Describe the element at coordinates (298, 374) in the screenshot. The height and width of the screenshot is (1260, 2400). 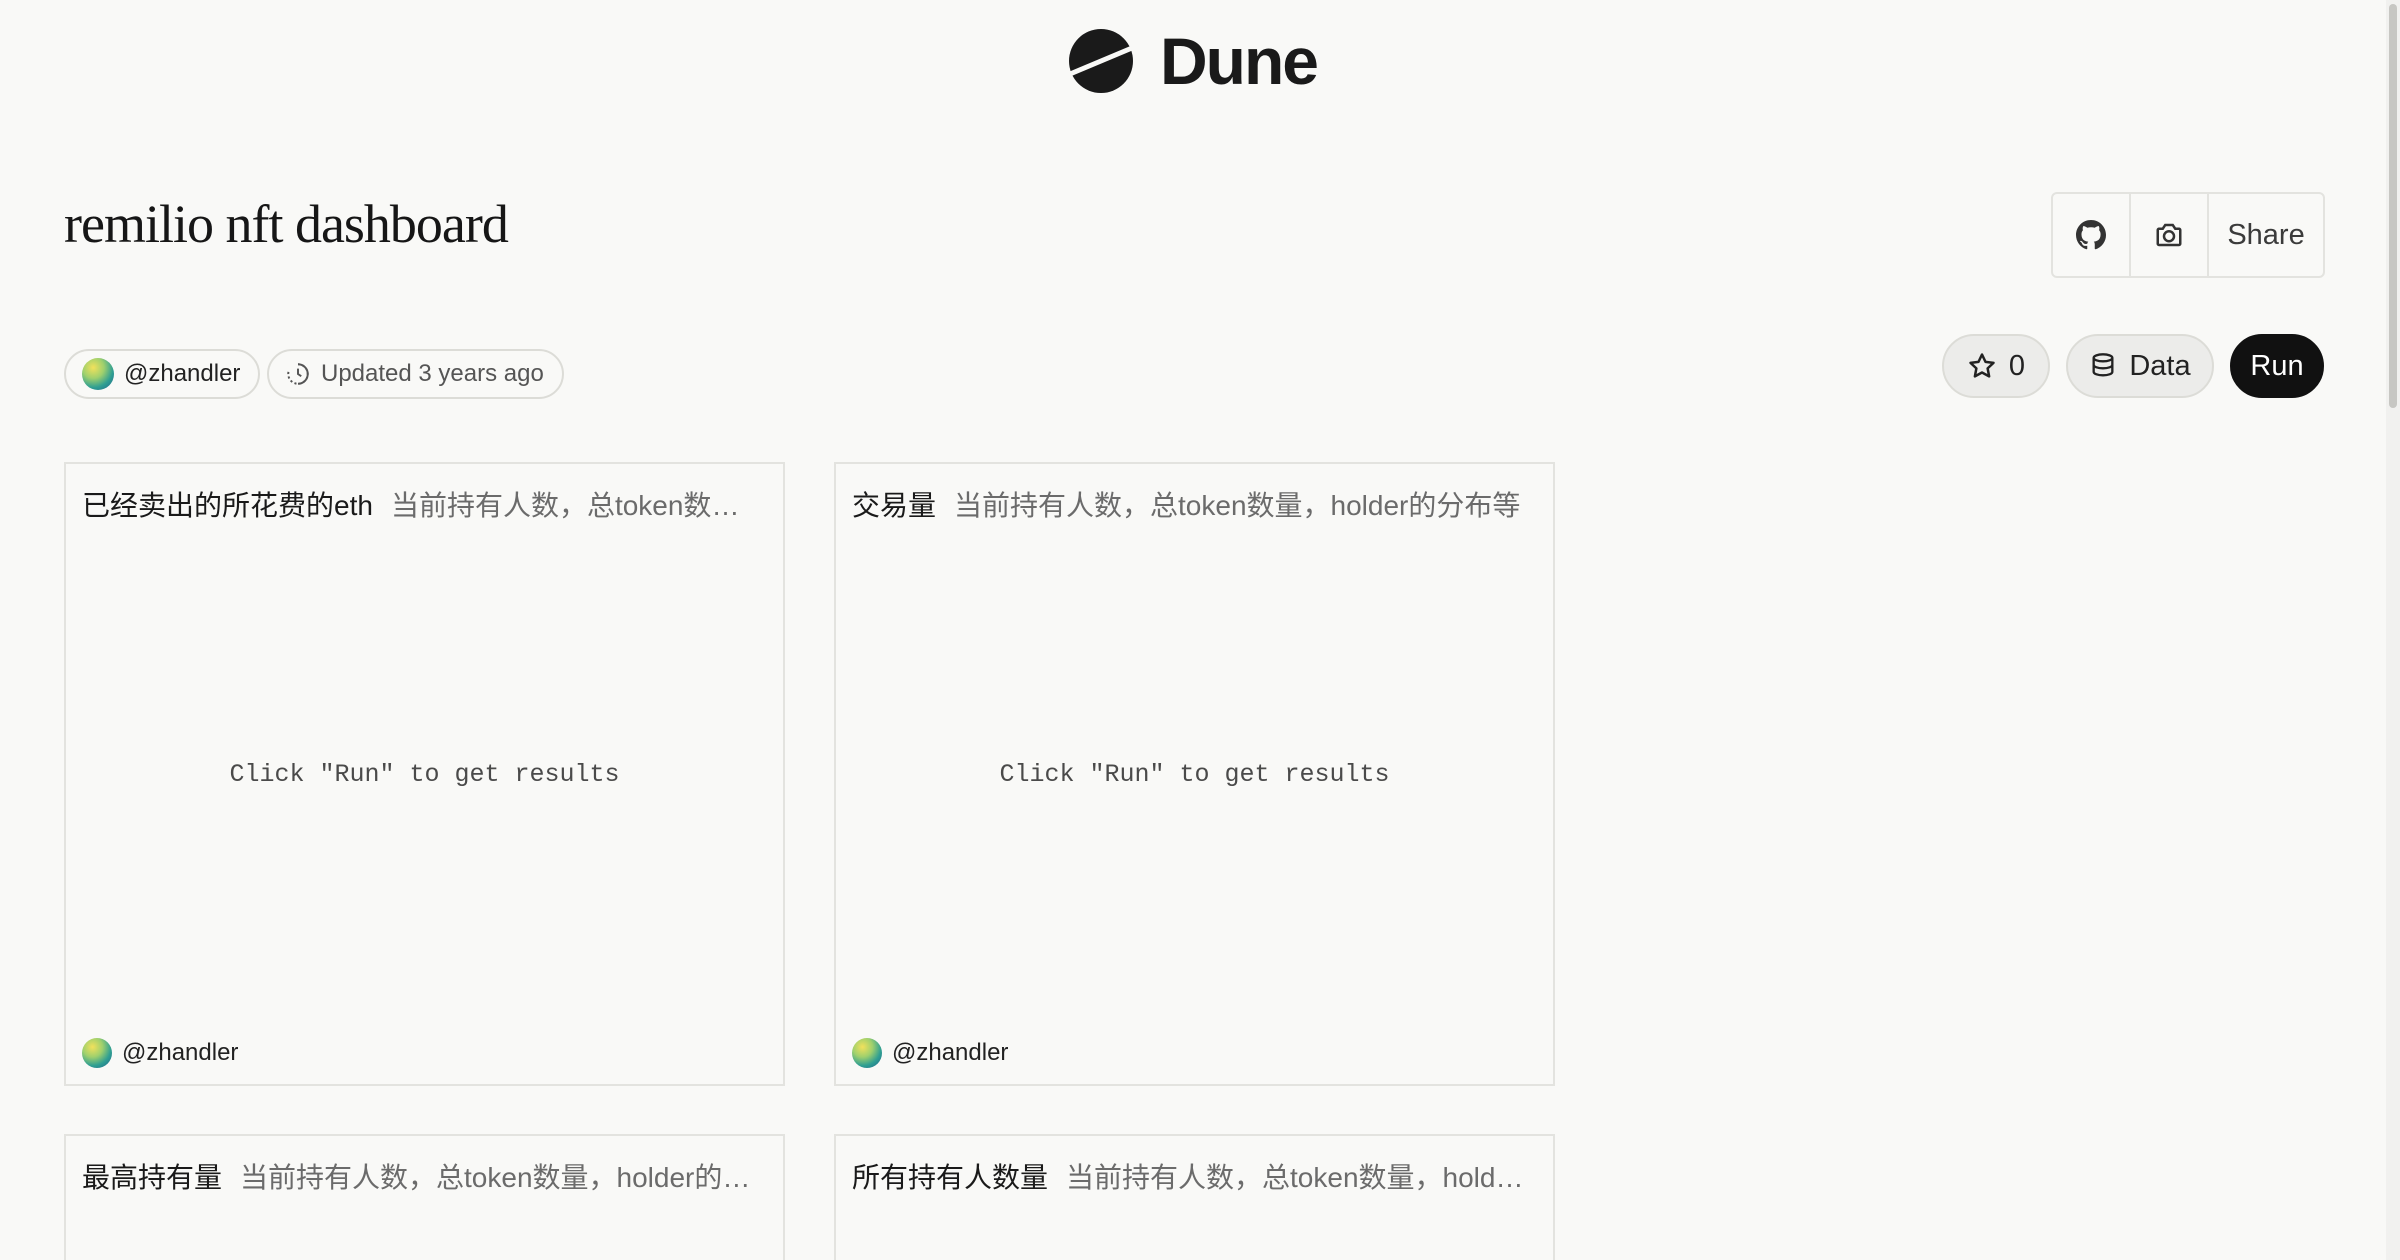
I see `history-clock-icon` at that location.